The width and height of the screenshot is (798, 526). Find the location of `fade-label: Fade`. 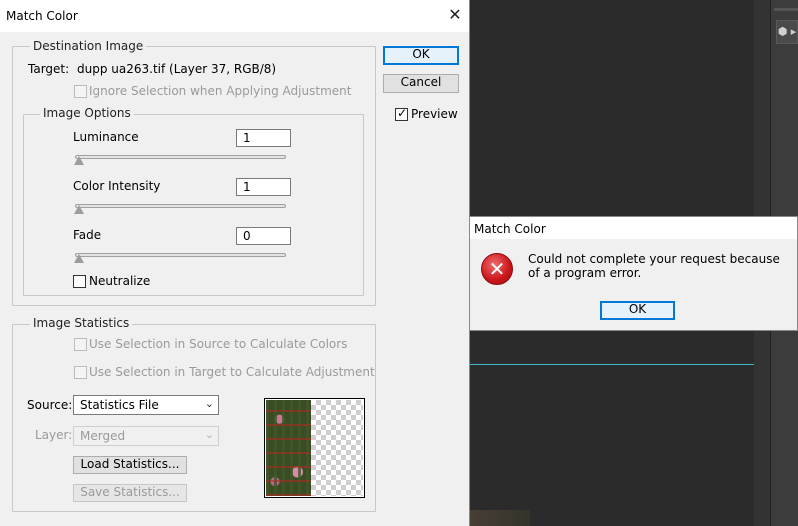

fade-label: Fade is located at coordinates (87, 235).